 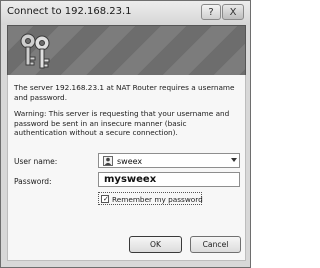 I want to click on chevron-down-icon, so click(x=234, y=160).